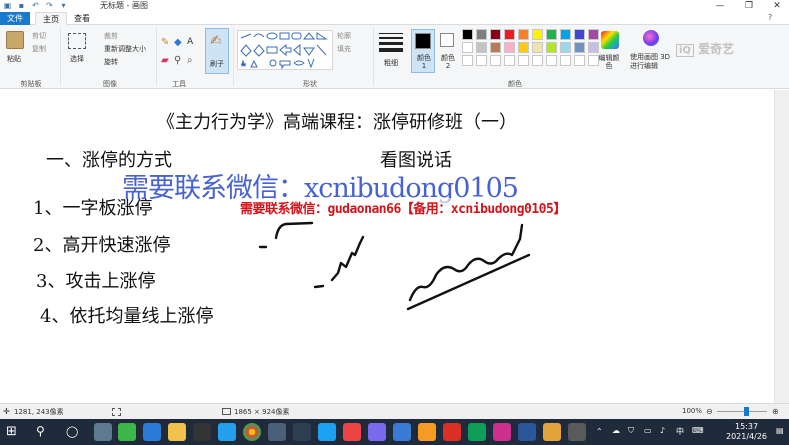 The width and height of the screenshot is (789, 445). I want to click on task-view-icon: ◯, so click(72, 431).